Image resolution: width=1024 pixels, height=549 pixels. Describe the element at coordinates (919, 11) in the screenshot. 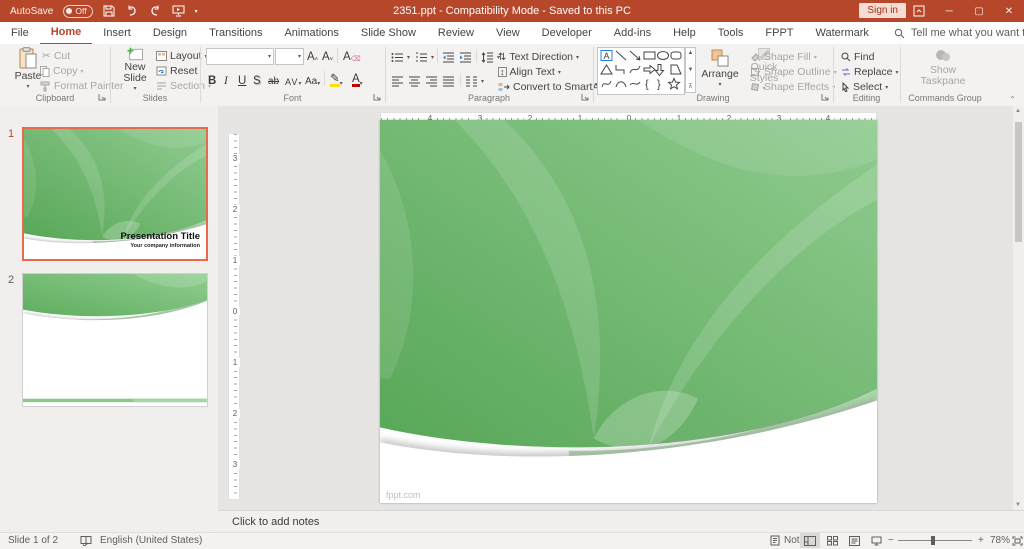

I see `ribbon-display-options-icon` at that location.